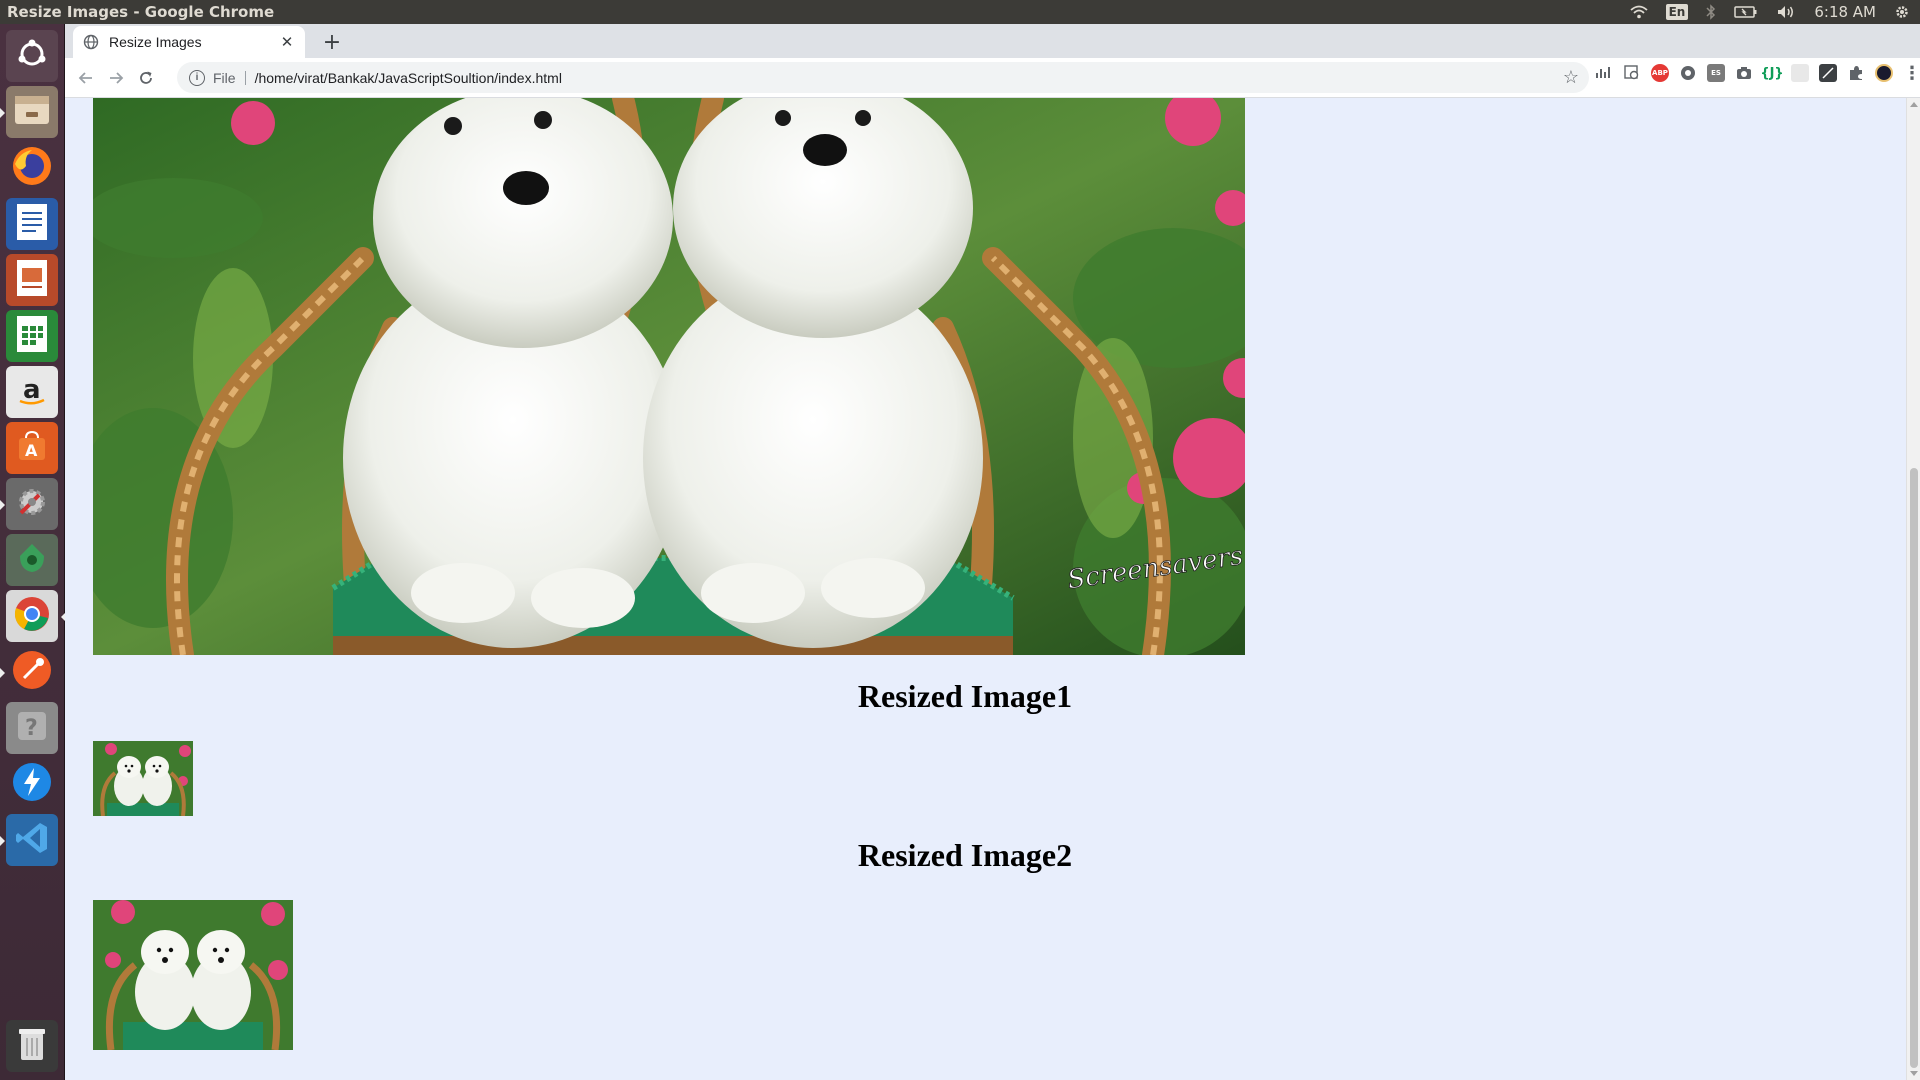  What do you see at coordinates (1914, 768) in the screenshot?
I see `scrollbar-thumb` at bounding box center [1914, 768].